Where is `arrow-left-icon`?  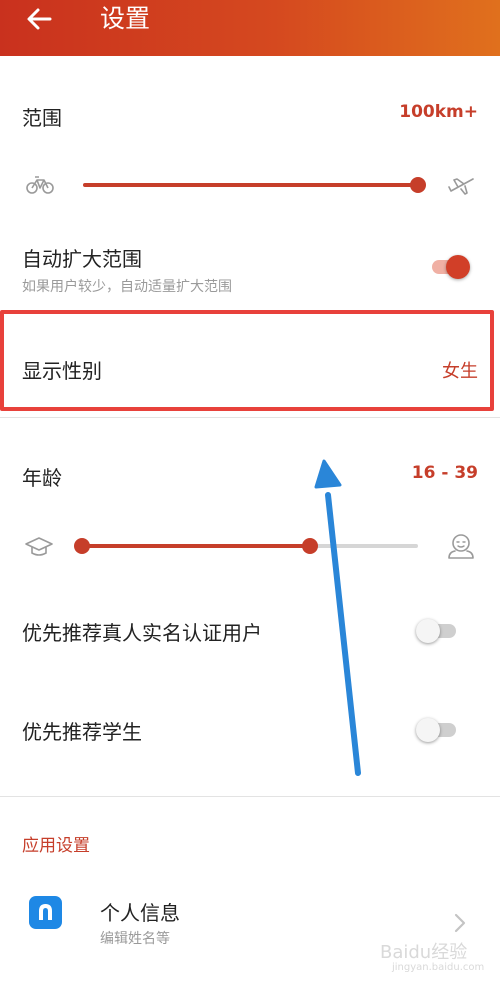
arrow-left-icon is located at coordinates (39, 19).